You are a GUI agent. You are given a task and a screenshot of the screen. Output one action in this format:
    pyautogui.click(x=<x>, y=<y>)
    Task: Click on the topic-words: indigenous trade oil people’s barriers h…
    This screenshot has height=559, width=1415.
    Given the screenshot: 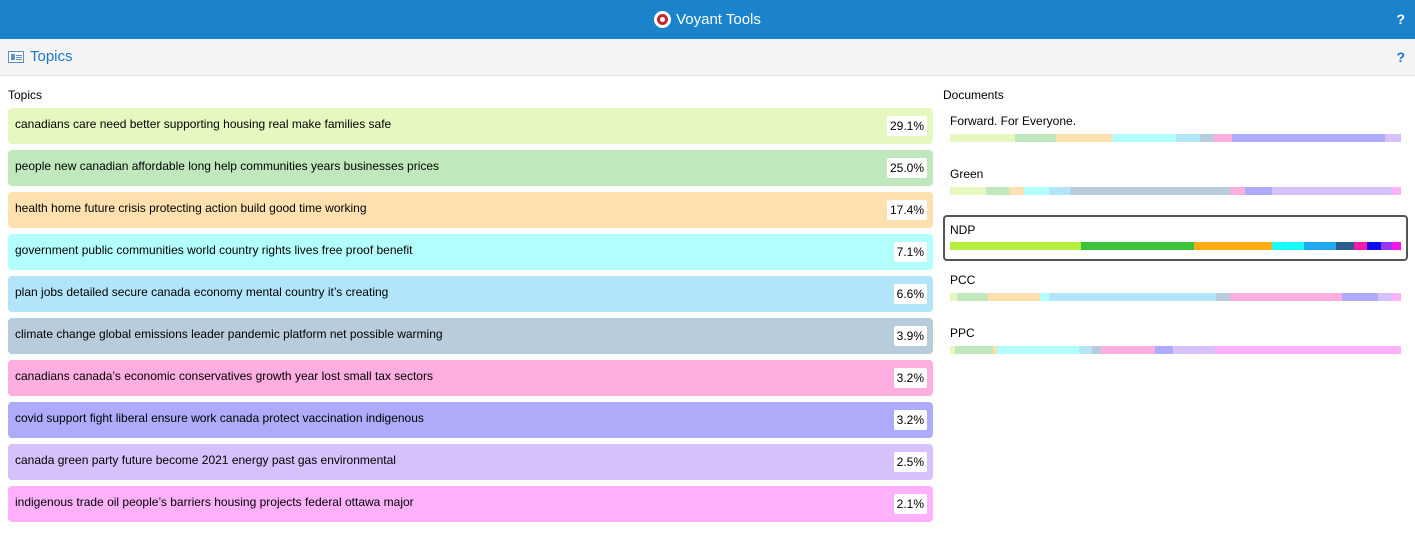 What is the action you would take?
    pyautogui.click(x=214, y=502)
    